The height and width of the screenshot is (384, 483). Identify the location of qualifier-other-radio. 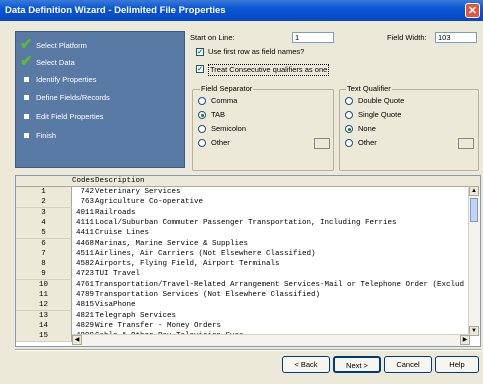
(349, 143).